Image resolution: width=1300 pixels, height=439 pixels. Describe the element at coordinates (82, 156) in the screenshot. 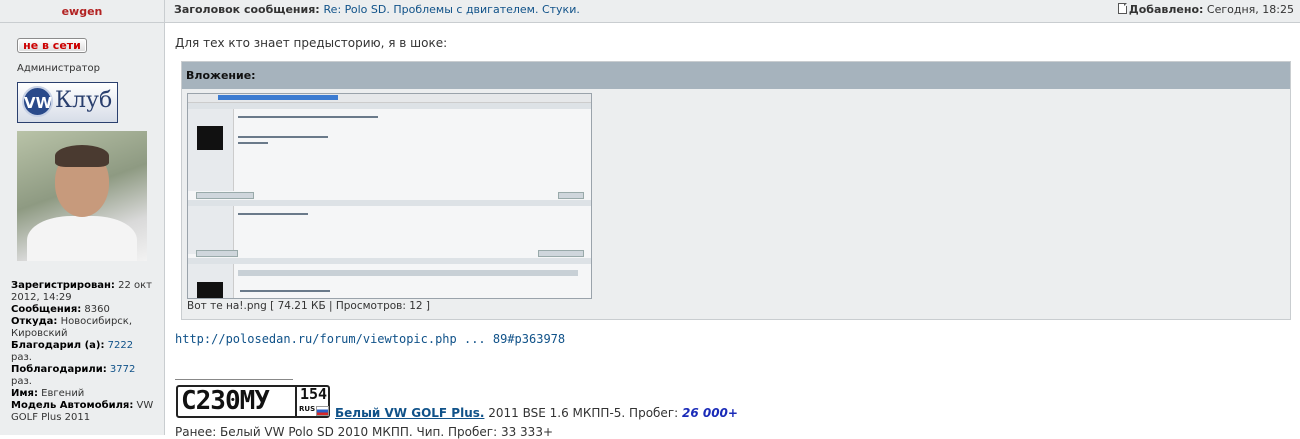

I see `avatar-hair` at that location.